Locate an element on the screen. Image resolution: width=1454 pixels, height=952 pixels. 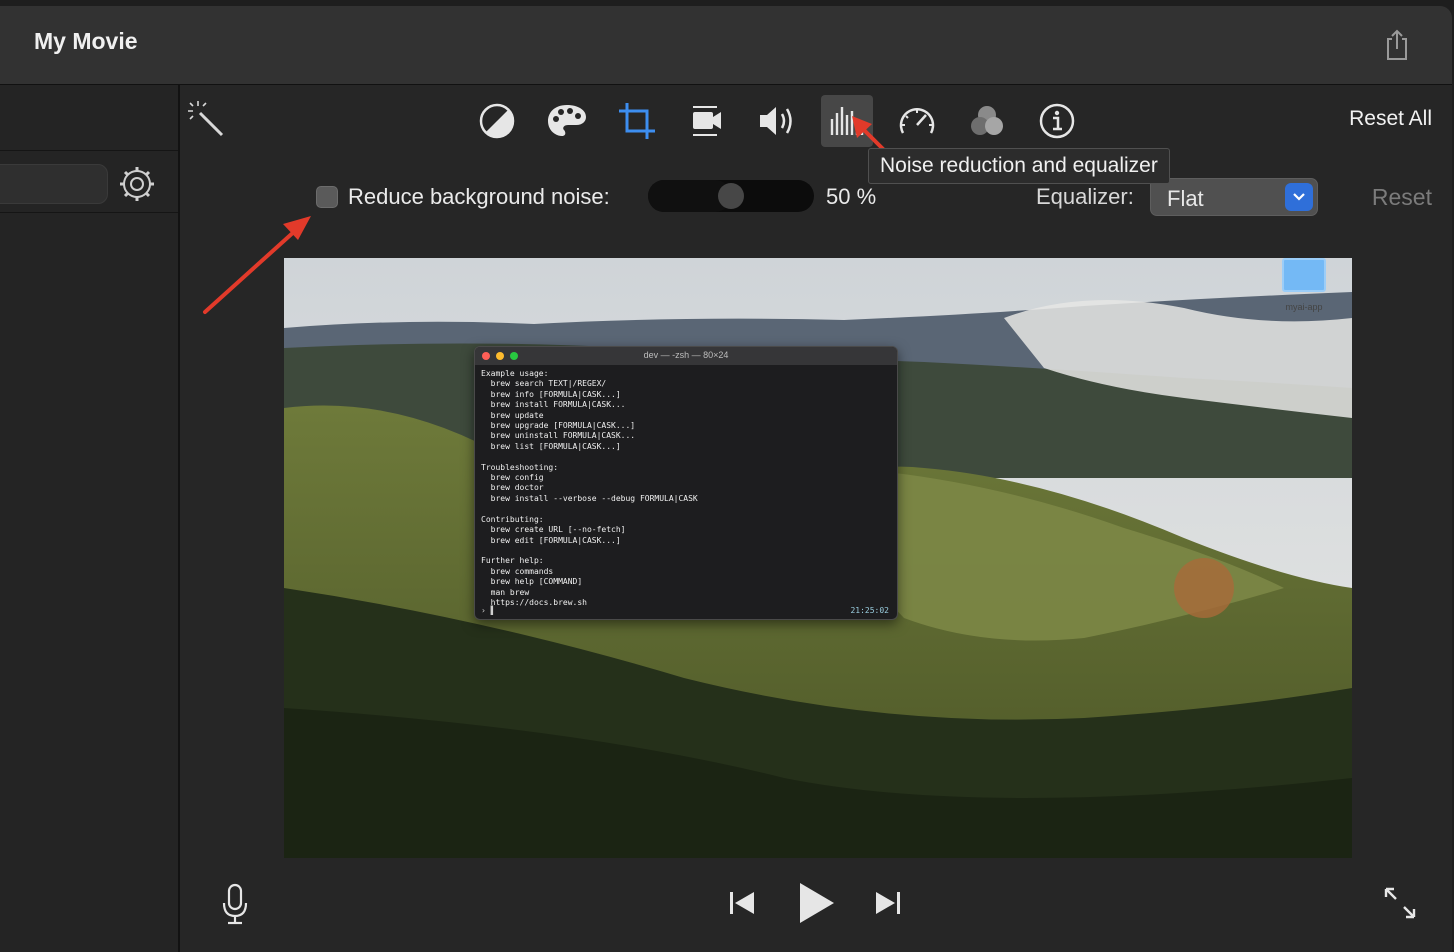
clip-filter-icon is located at coordinates (987, 120).